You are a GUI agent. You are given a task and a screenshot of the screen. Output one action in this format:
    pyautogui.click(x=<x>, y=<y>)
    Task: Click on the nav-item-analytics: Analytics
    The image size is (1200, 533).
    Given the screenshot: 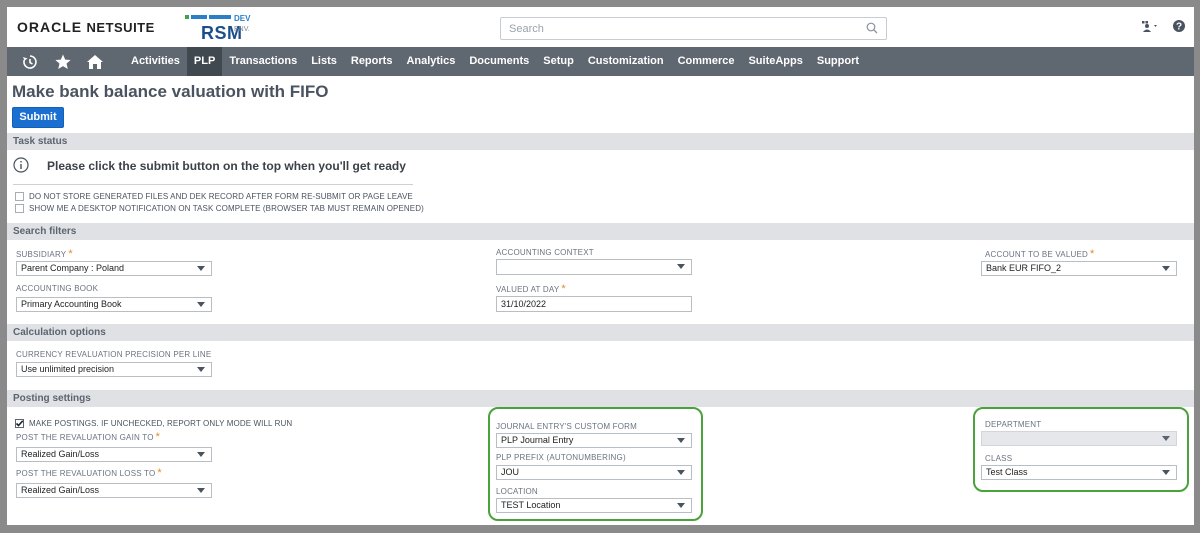 What is the action you would take?
    pyautogui.click(x=430, y=61)
    